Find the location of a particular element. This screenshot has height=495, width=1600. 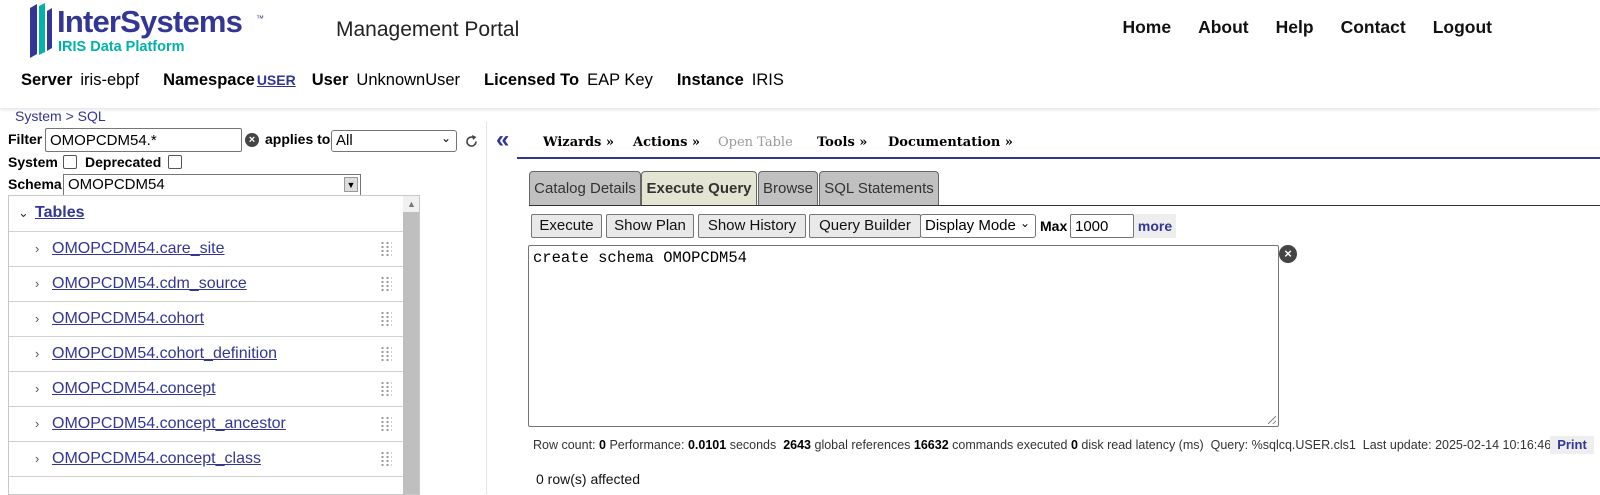

display-mode-value: Display Mode is located at coordinates (970, 225).